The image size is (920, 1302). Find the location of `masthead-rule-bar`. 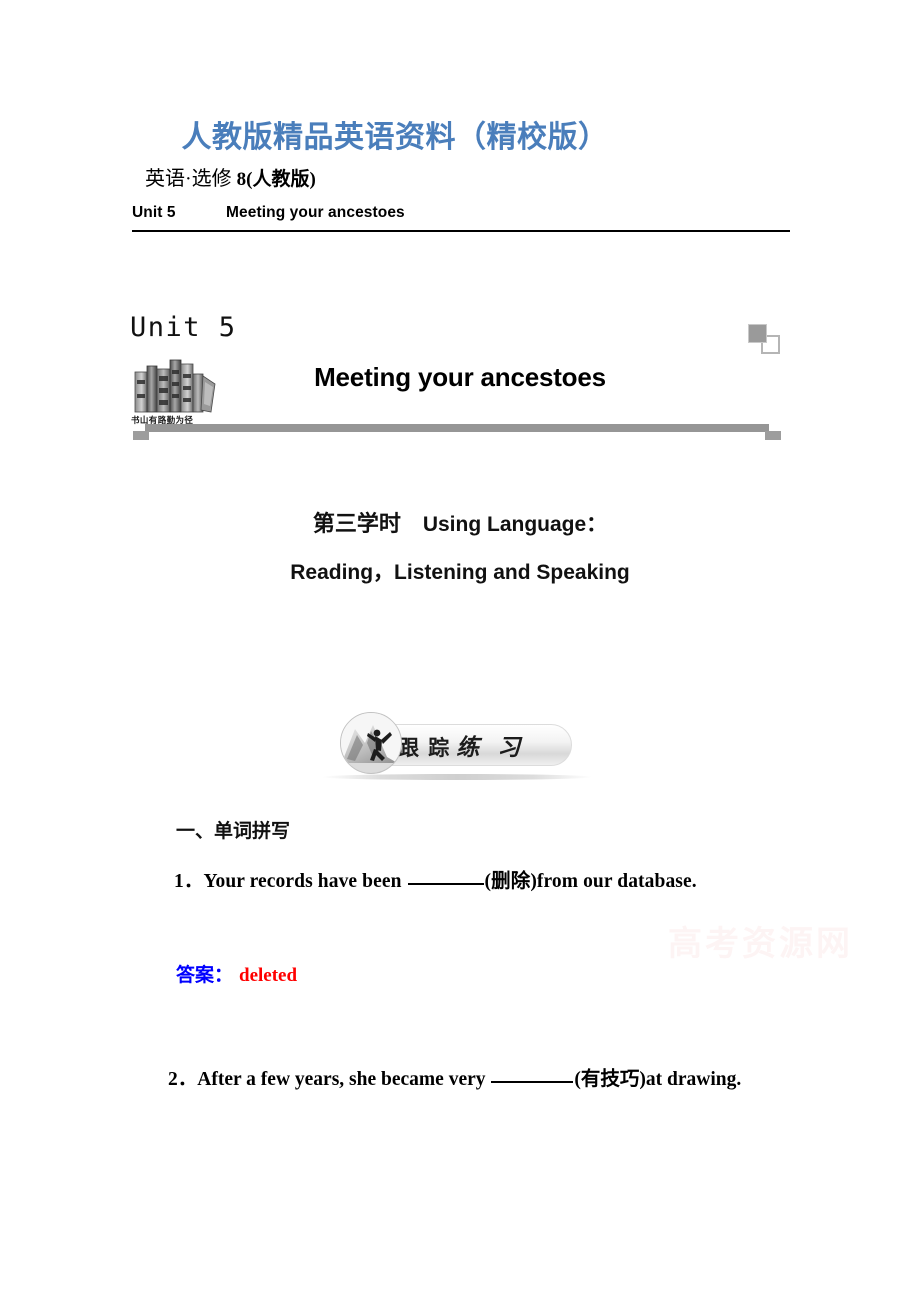

masthead-rule-bar is located at coordinates (457, 432).